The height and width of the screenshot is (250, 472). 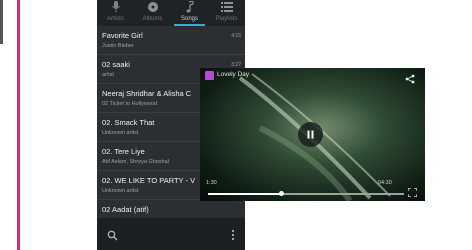 What do you see at coordinates (1, 22) in the screenshot?
I see `window-edge-marker` at bounding box center [1, 22].